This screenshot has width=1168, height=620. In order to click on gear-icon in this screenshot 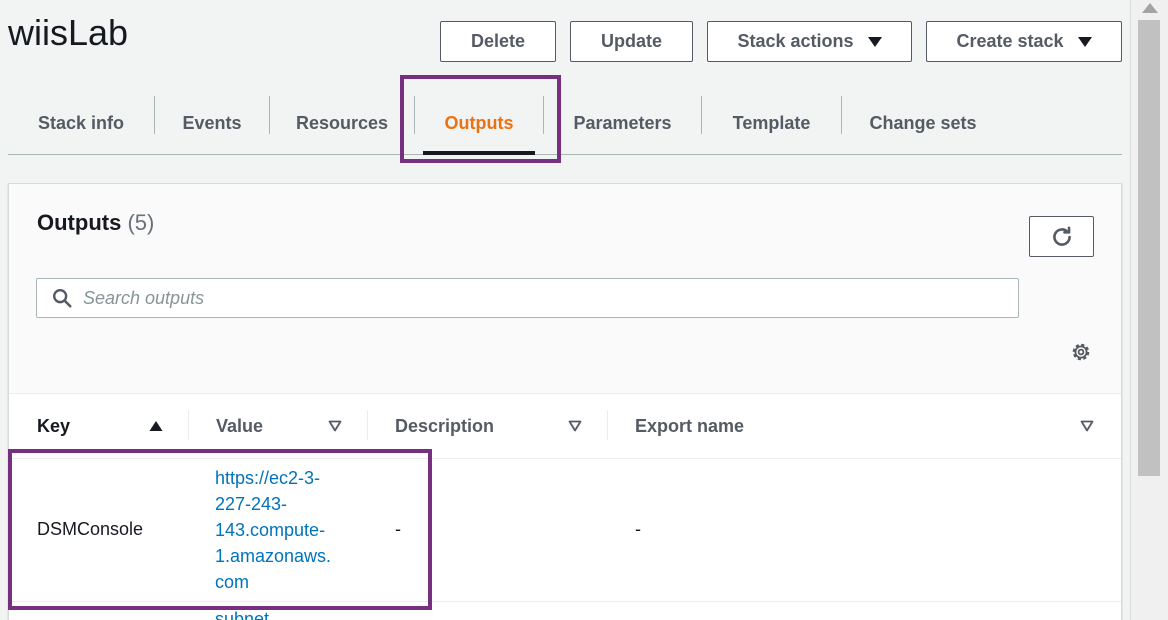, I will do `click(1081, 352)`.